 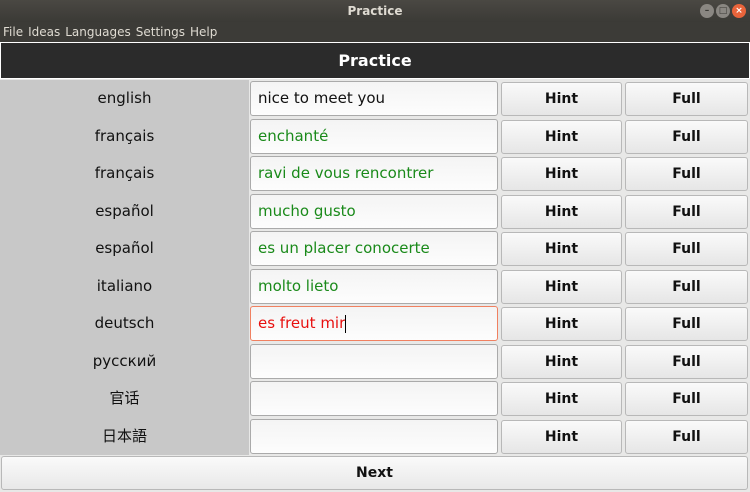 I want to click on answer-text: nice to meet you, so click(x=322, y=98).